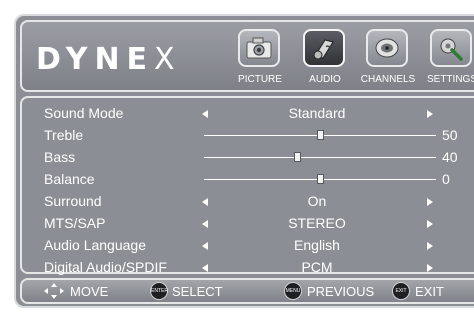  I want to click on balance-slider-thumb, so click(320, 179).